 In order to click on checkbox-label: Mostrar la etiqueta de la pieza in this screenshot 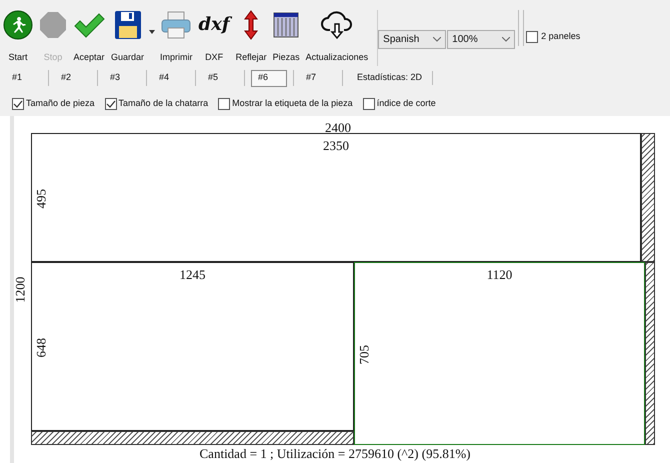, I will do `click(292, 103)`.